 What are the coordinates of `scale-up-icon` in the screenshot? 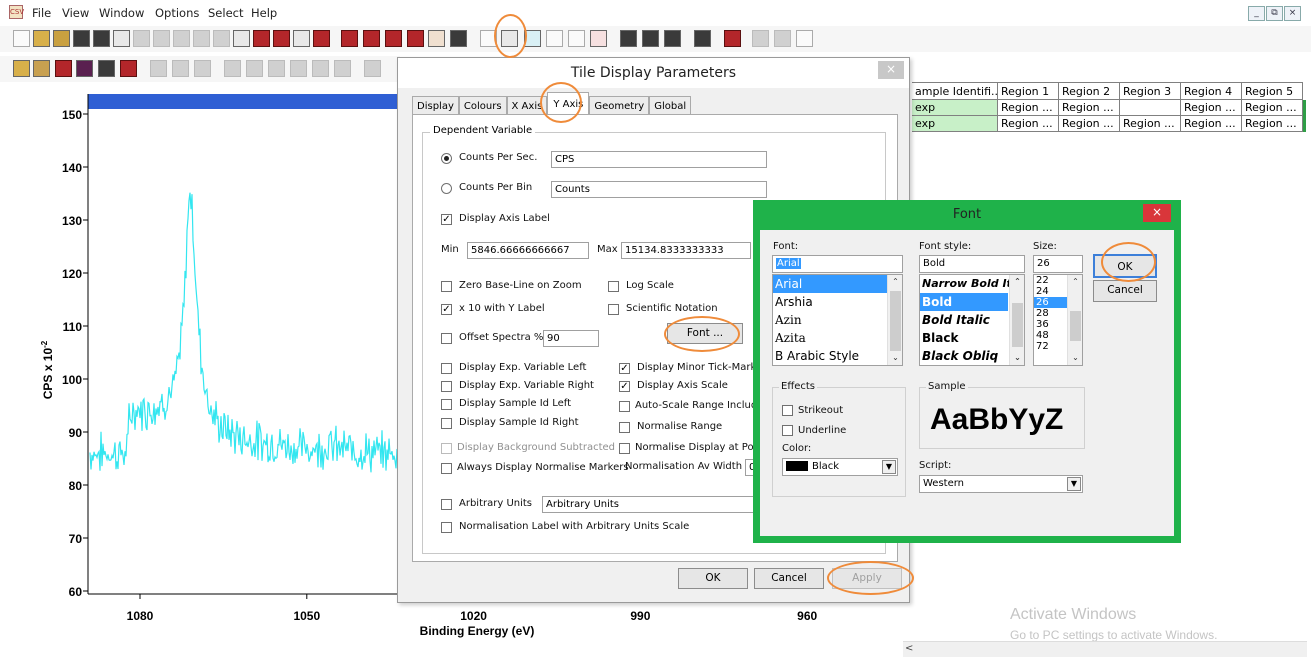 It's located at (320, 68).